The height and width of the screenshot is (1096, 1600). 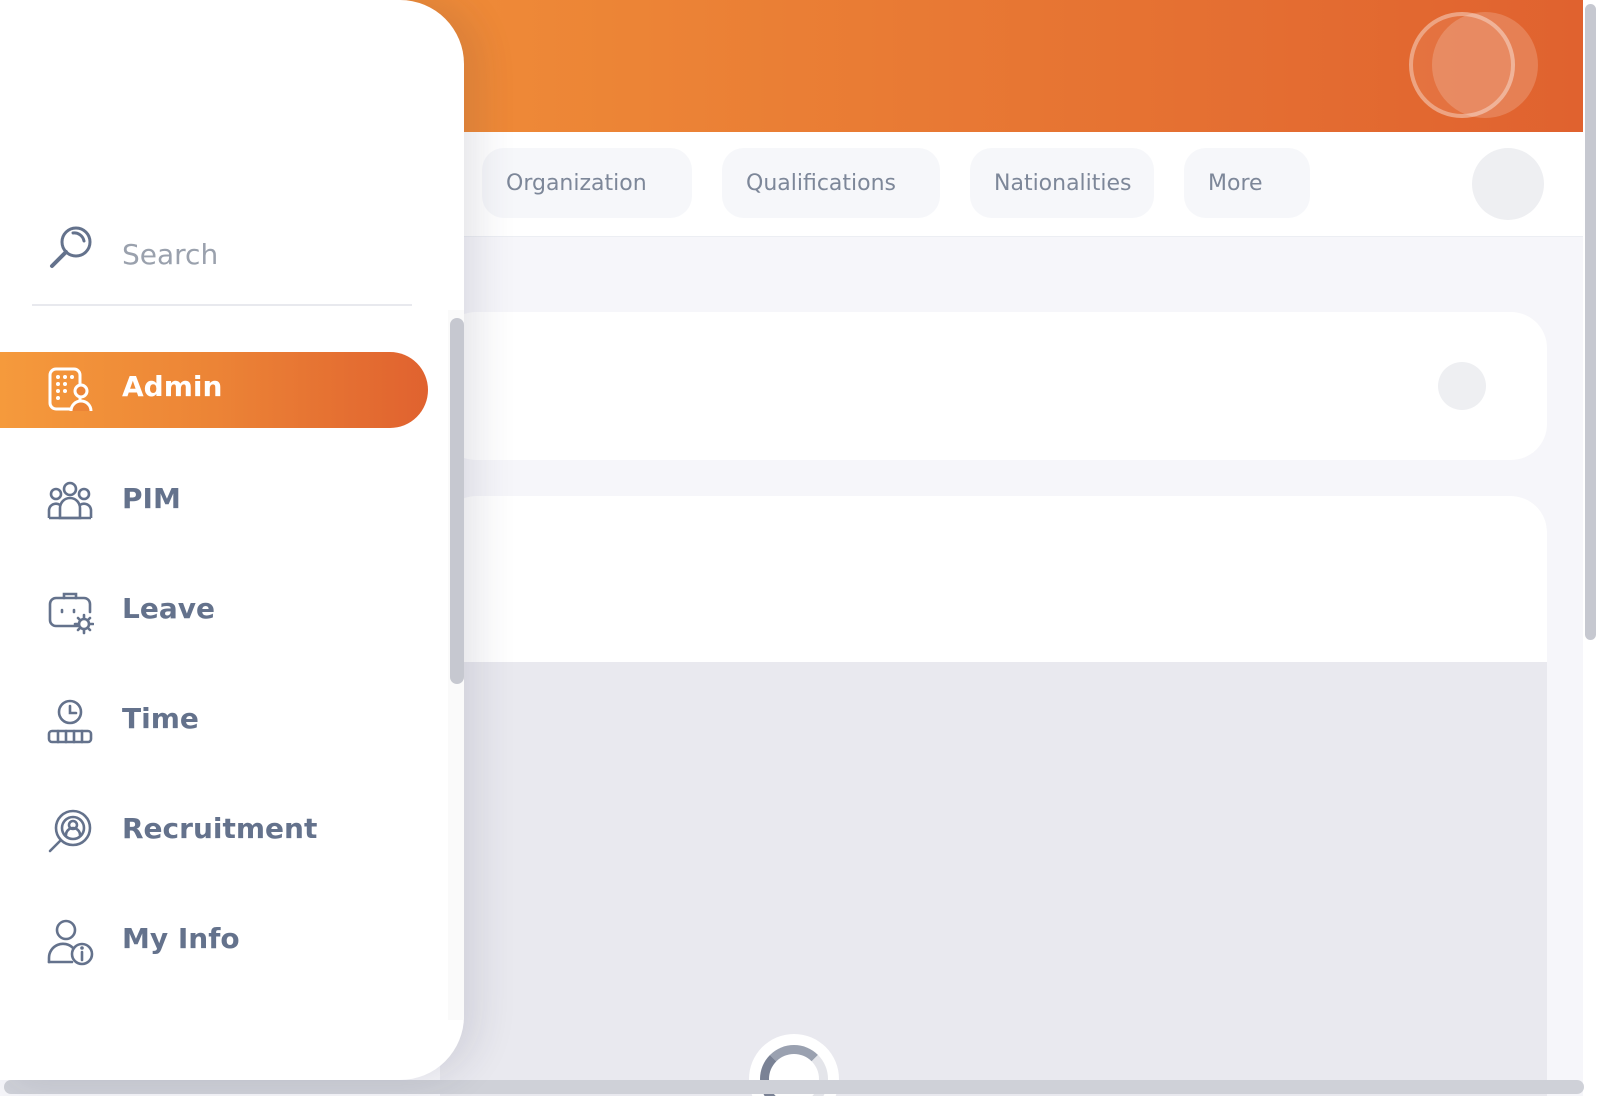 I want to click on tab-nationalities: Nationalities, so click(x=1062, y=183).